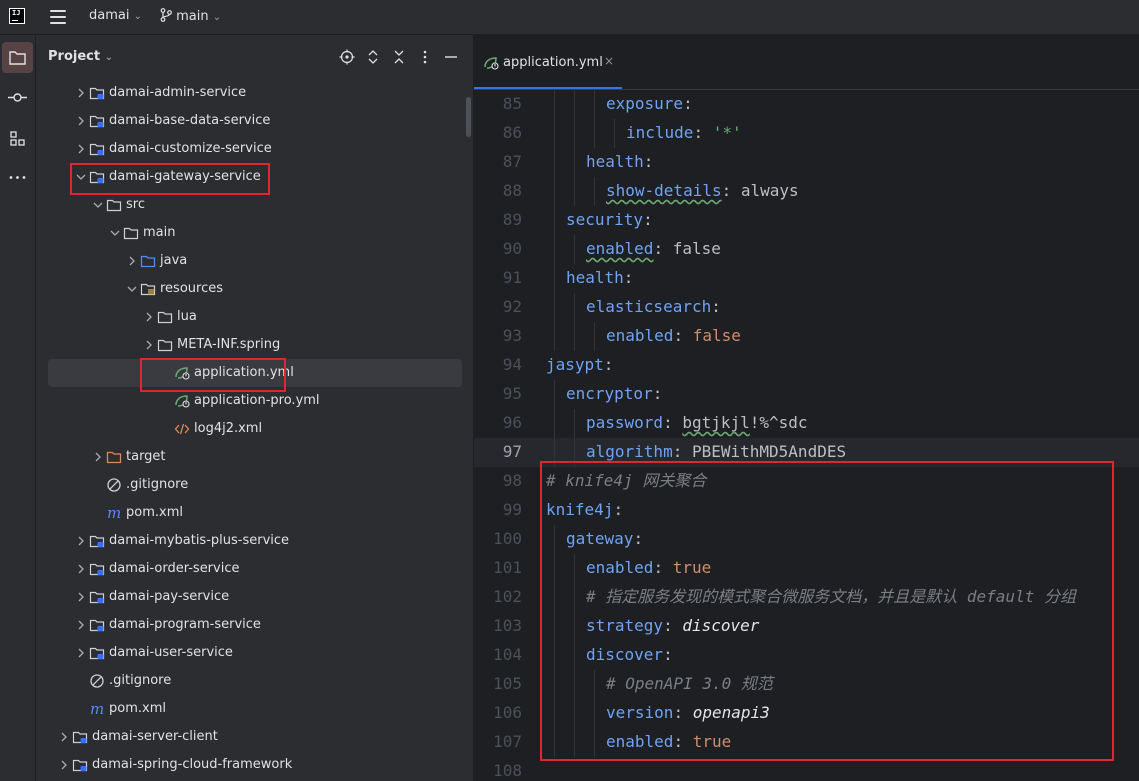 This screenshot has height=781, width=1139. Describe the element at coordinates (192, 288) in the screenshot. I see `tree-item-label: resources` at that location.